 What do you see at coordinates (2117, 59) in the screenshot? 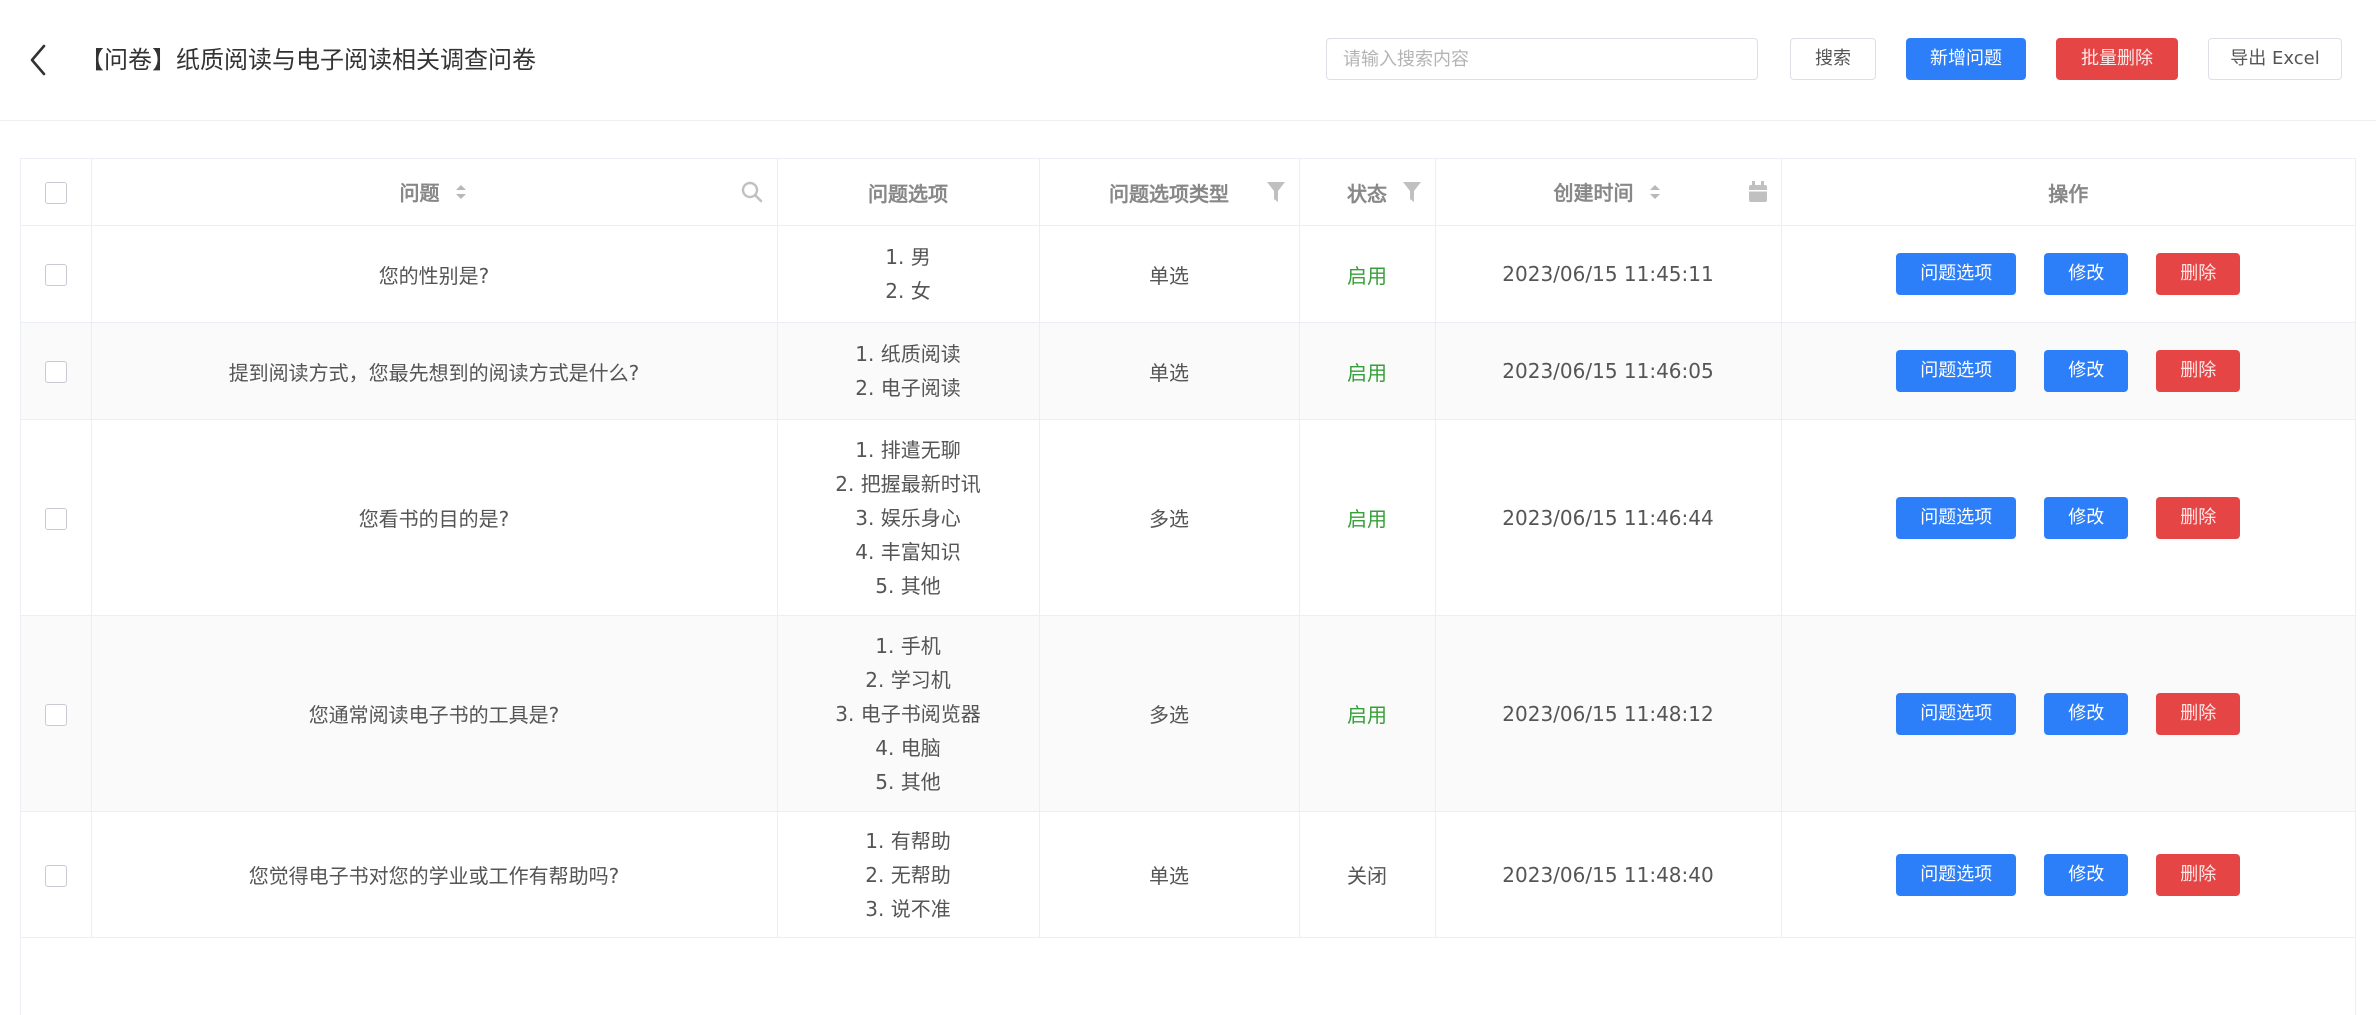
I see `batch-delete-button: 批量删除` at bounding box center [2117, 59].